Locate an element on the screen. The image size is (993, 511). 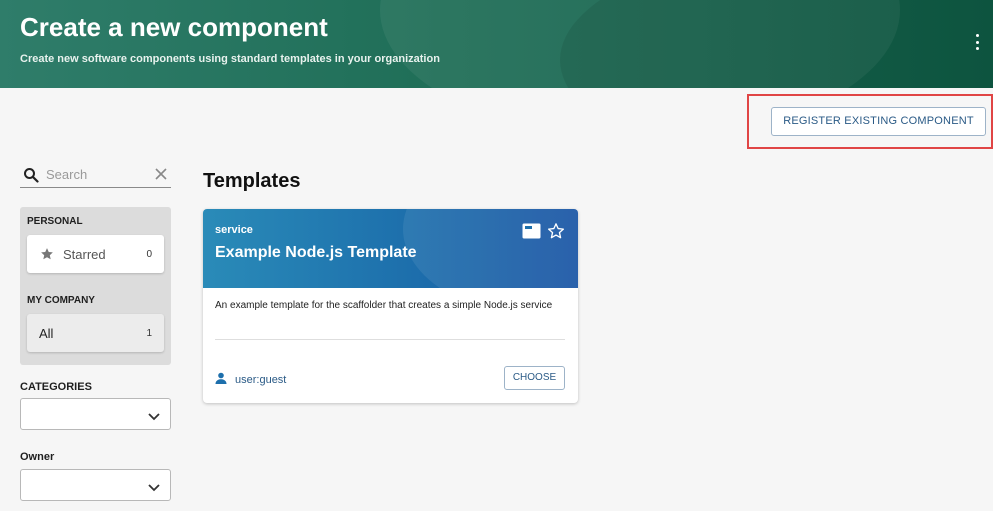
card-header-decoration is located at coordinates (490, 248).